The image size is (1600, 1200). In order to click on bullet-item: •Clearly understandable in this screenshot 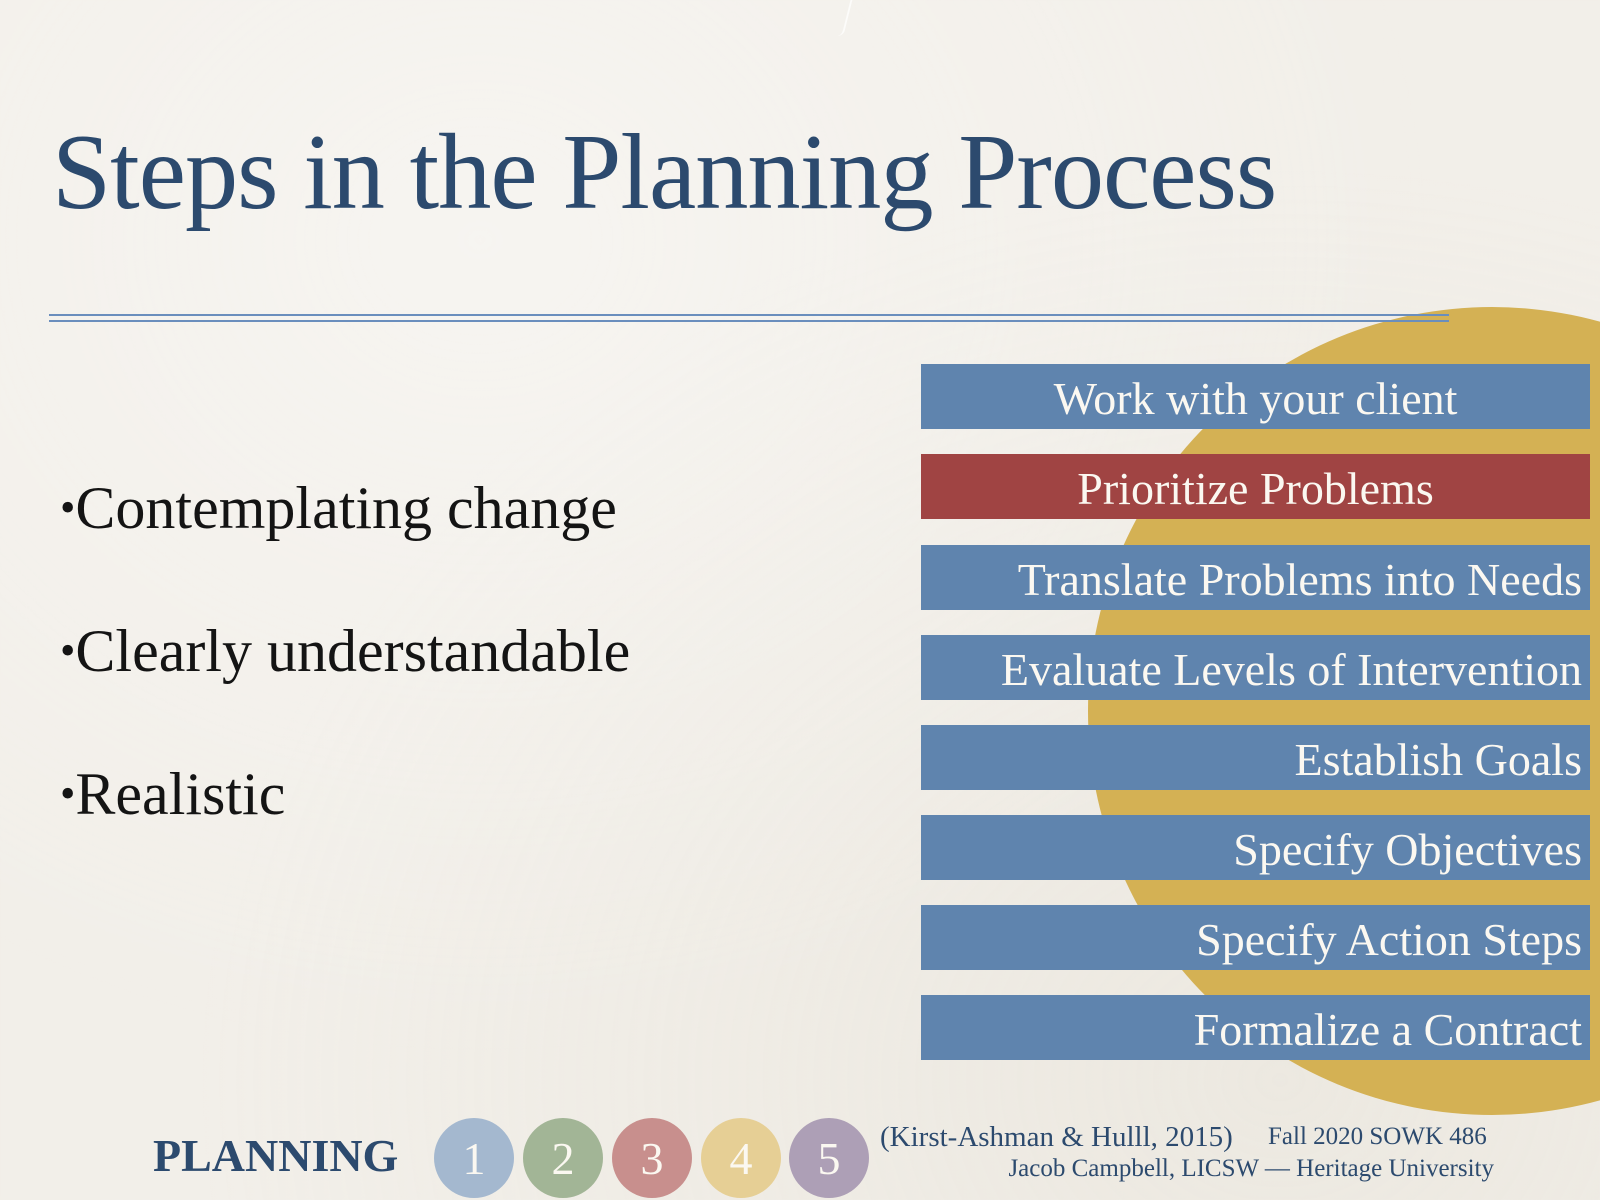, I will do `click(345, 692)`.